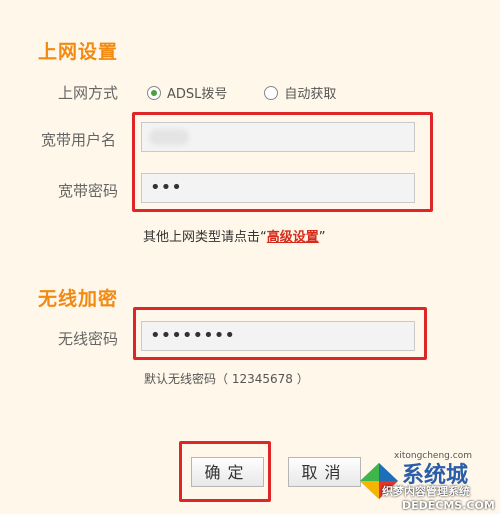 The height and width of the screenshot is (514, 500). What do you see at coordinates (169, 137) in the screenshot?
I see `blurred-username` at bounding box center [169, 137].